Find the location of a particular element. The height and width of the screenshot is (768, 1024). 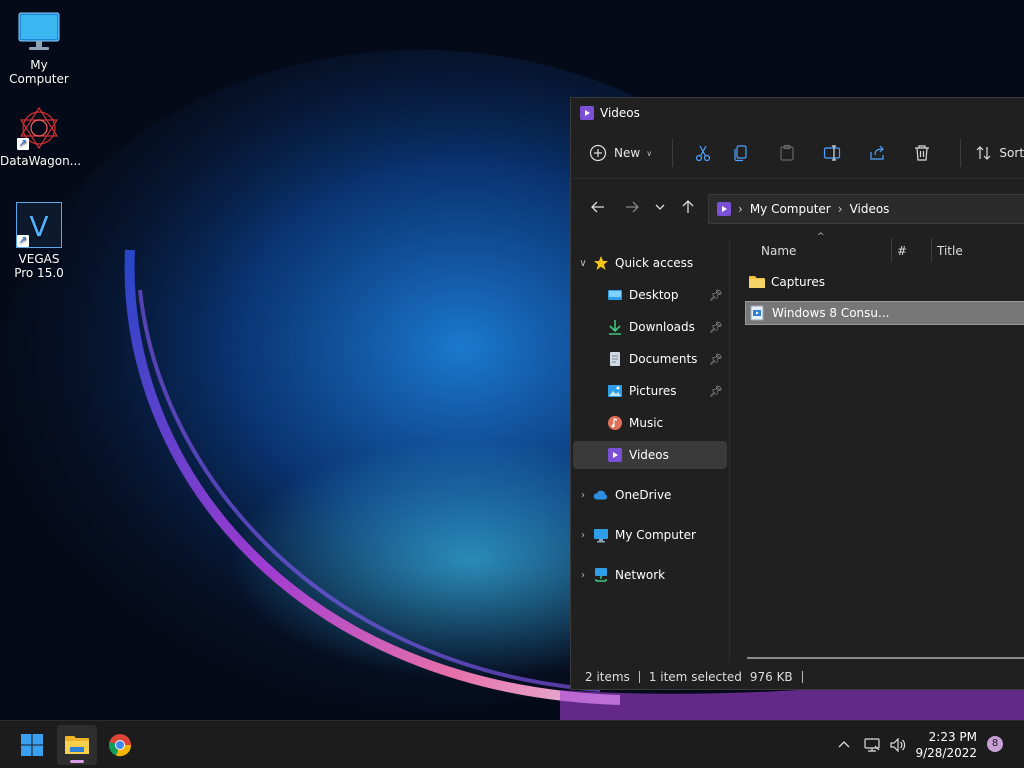

system-tray: 2:23 PM 9/28/2022 8 is located at coordinates (924, 744).